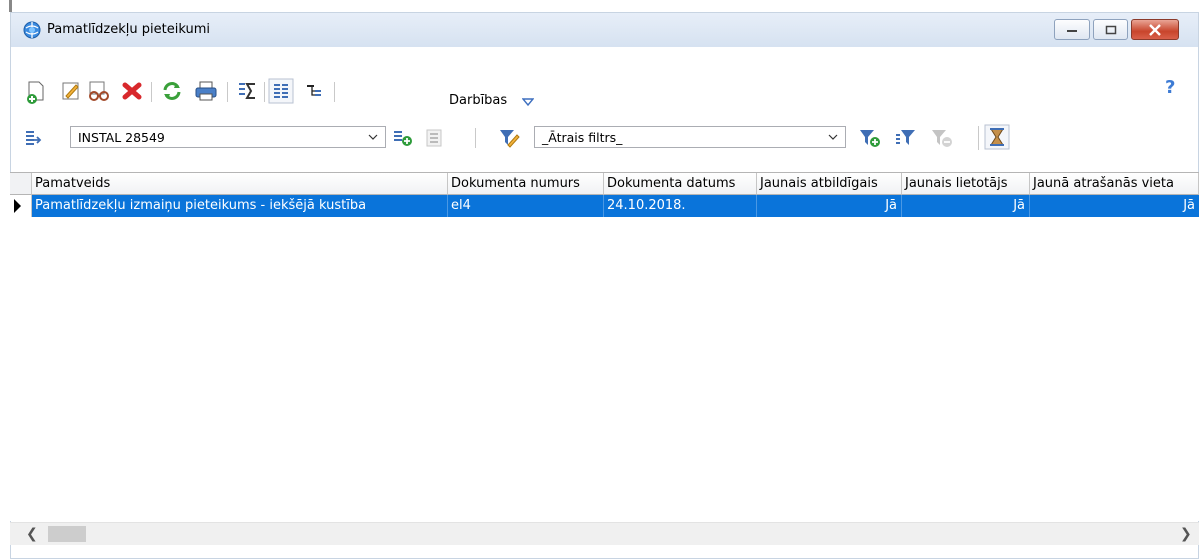 The image size is (1199, 559). I want to click on filter-edit-icon, so click(509, 140).